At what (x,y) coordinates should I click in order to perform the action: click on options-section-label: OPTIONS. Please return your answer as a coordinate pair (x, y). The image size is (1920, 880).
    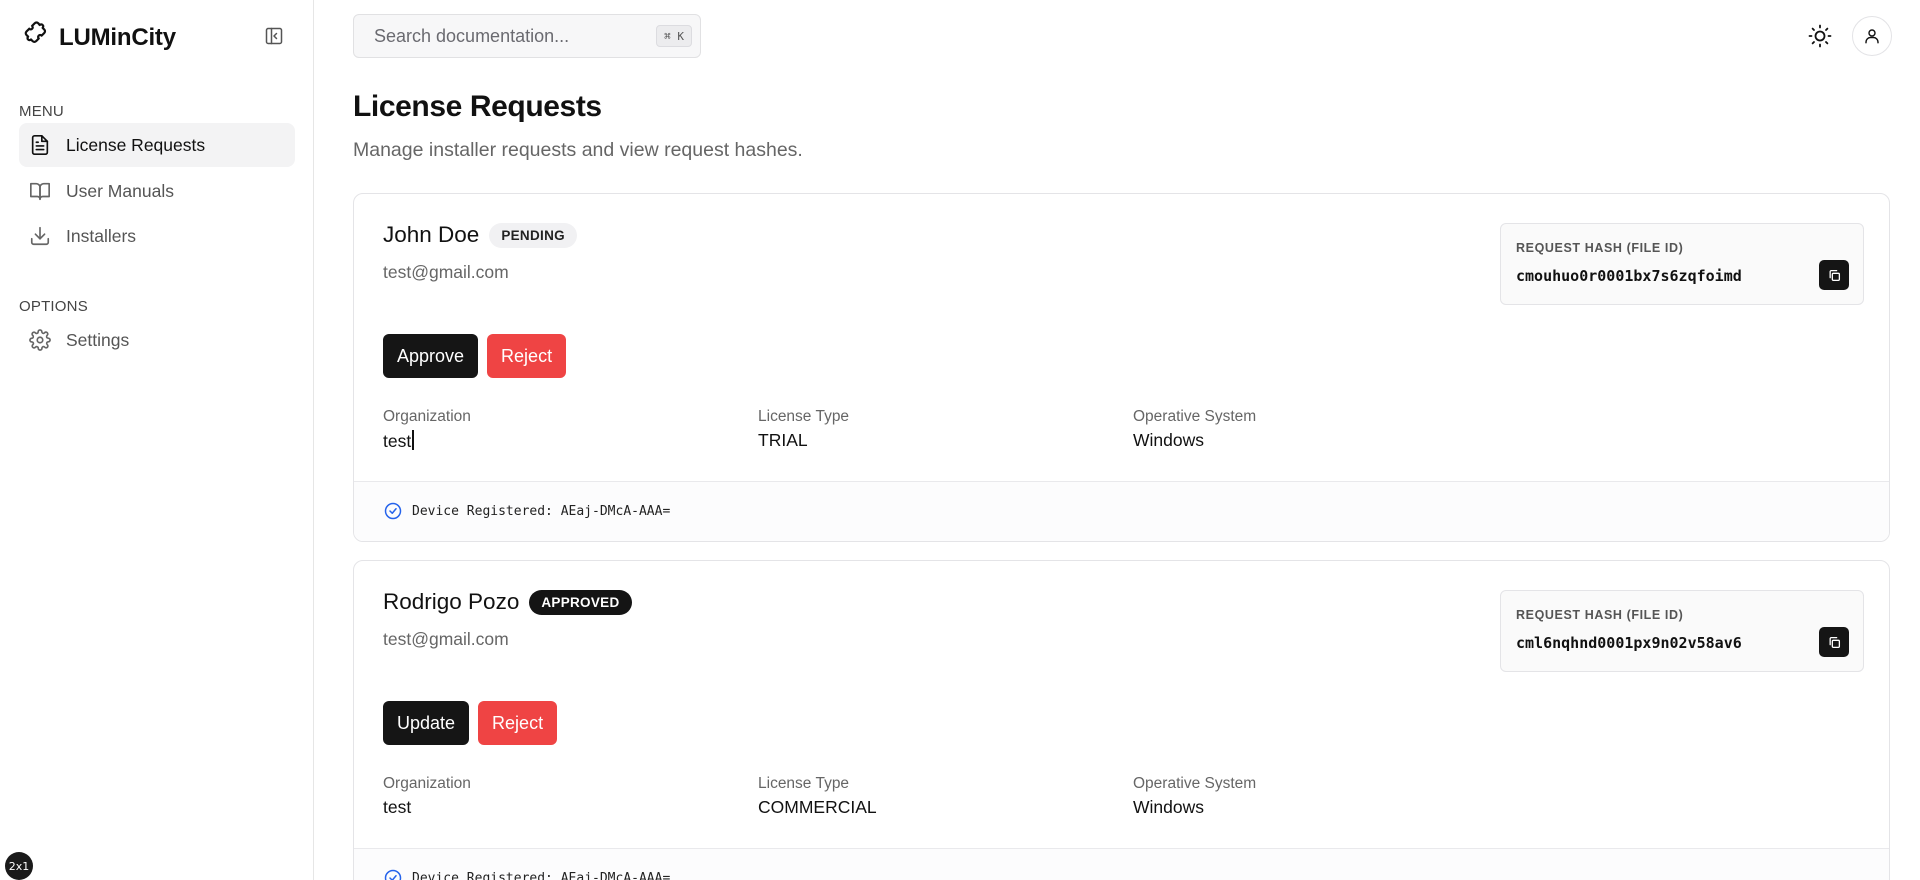
    Looking at the image, I should click on (53, 306).